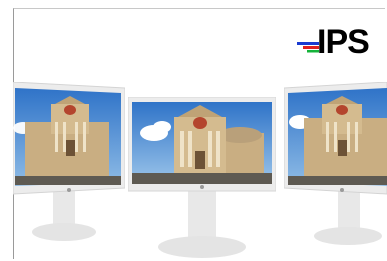 The width and height of the screenshot is (387, 261). What do you see at coordinates (343, 42) in the screenshot?
I see `logo-text: IPS` at bounding box center [343, 42].